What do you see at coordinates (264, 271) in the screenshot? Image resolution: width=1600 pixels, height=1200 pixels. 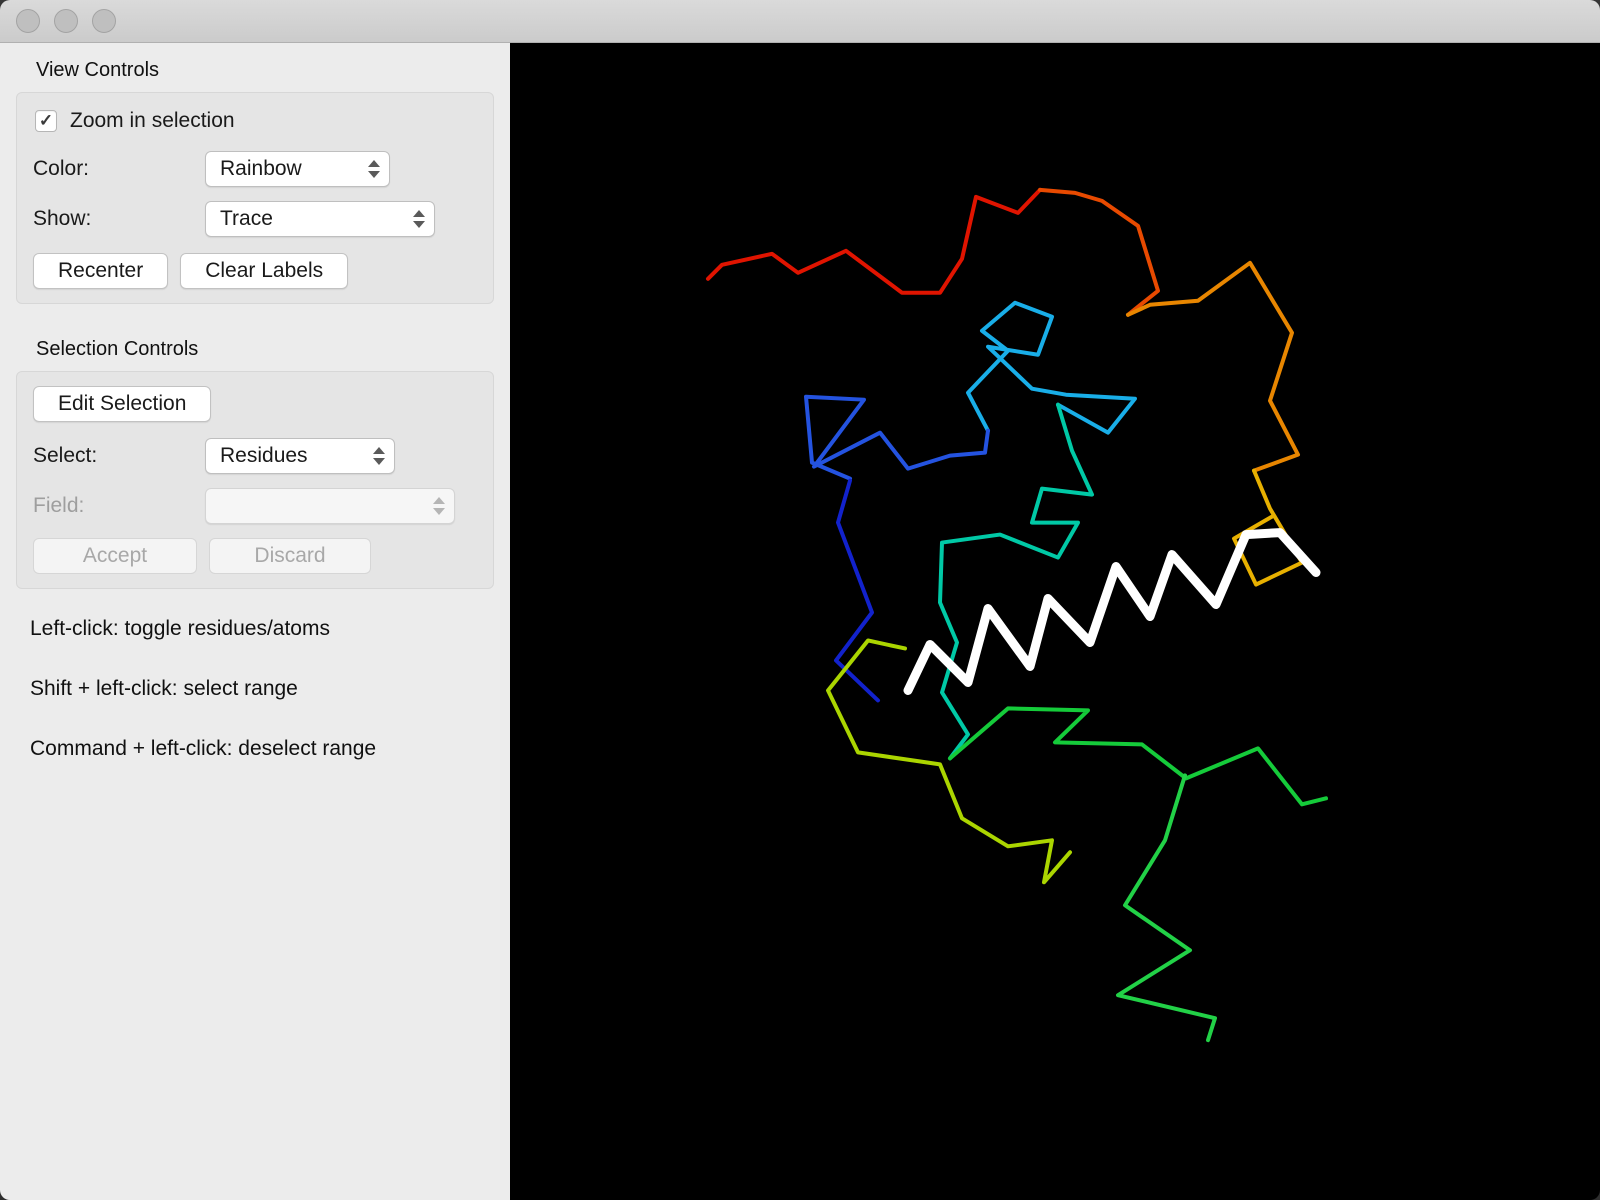 I see `clear-labels-button: Clear Labels` at bounding box center [264, 271].